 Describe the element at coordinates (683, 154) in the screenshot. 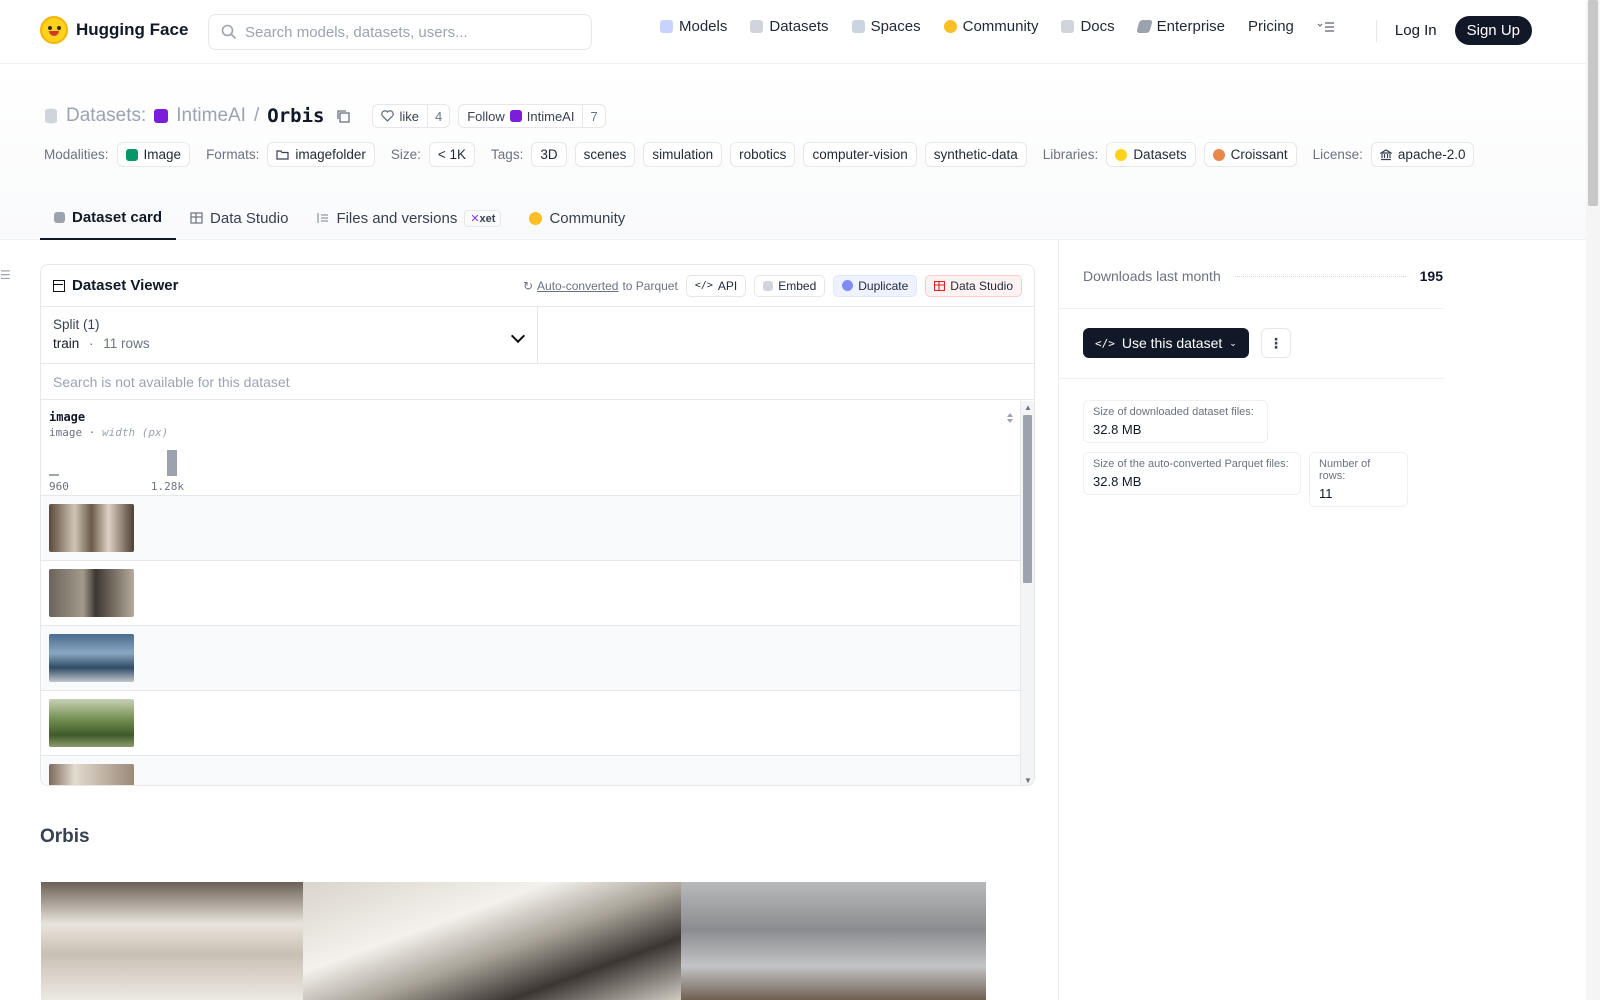

I see `tag-simulation: simulation` at that location.